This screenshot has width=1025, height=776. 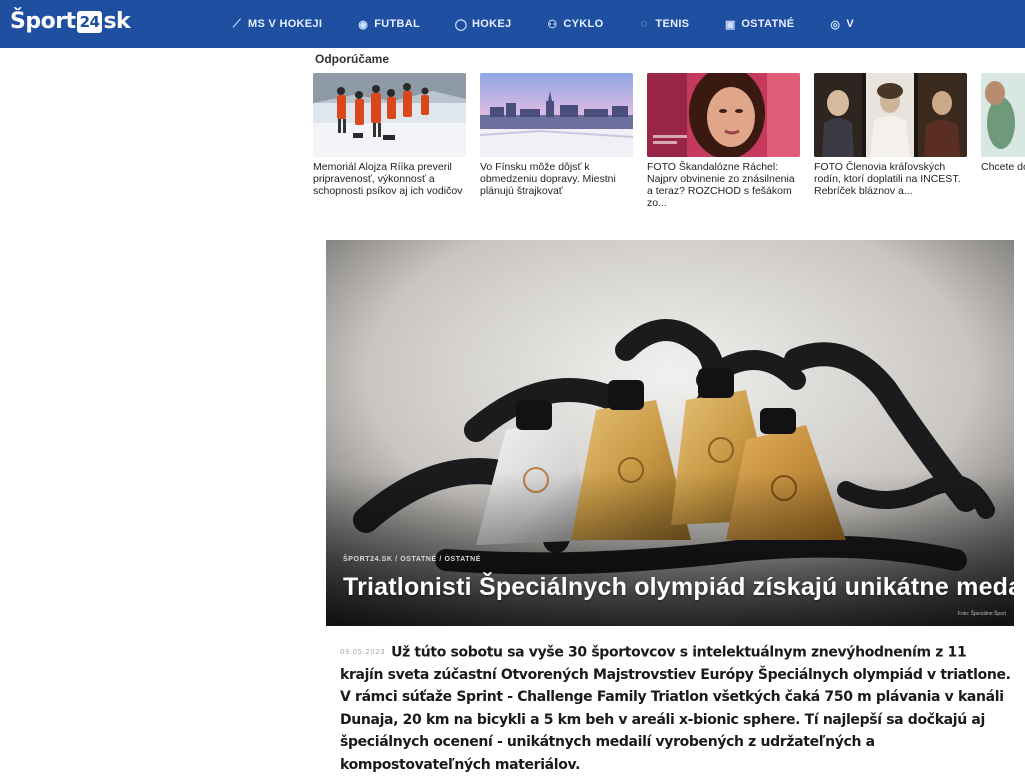 I want to click on football-icon: ◉, so click(x=363, y=24).